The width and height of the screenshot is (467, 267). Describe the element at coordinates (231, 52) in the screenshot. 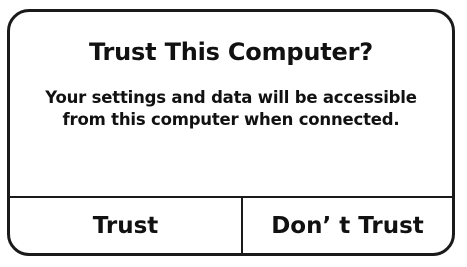

I see `dialog-title: Trust This Computer?` at that location.